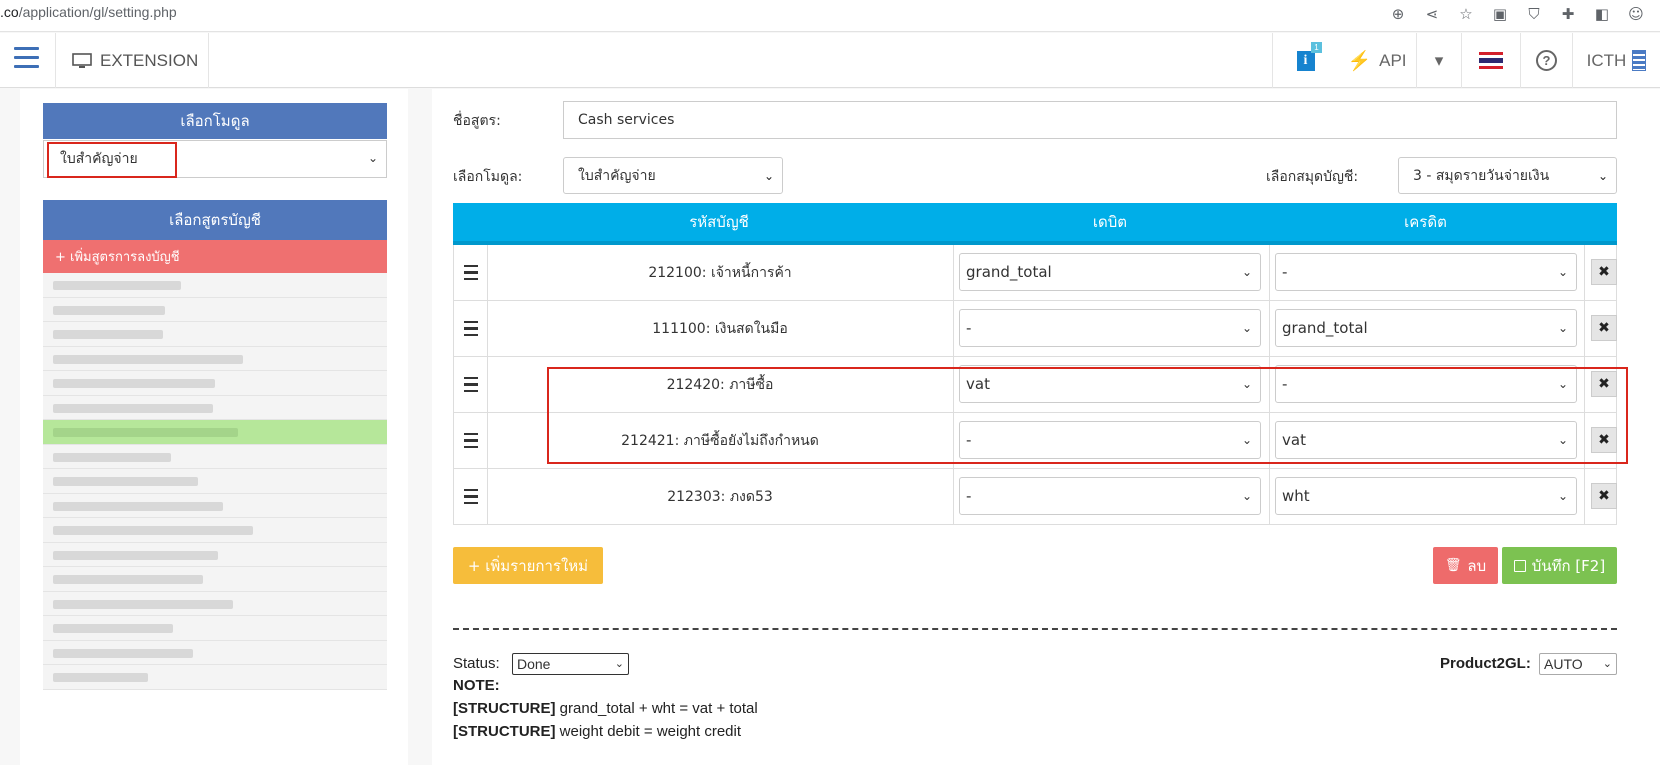 The image size is (1660, 765). Describe the element at coordinates (1035, 629) in the screenshot. I see `divider` at that location.